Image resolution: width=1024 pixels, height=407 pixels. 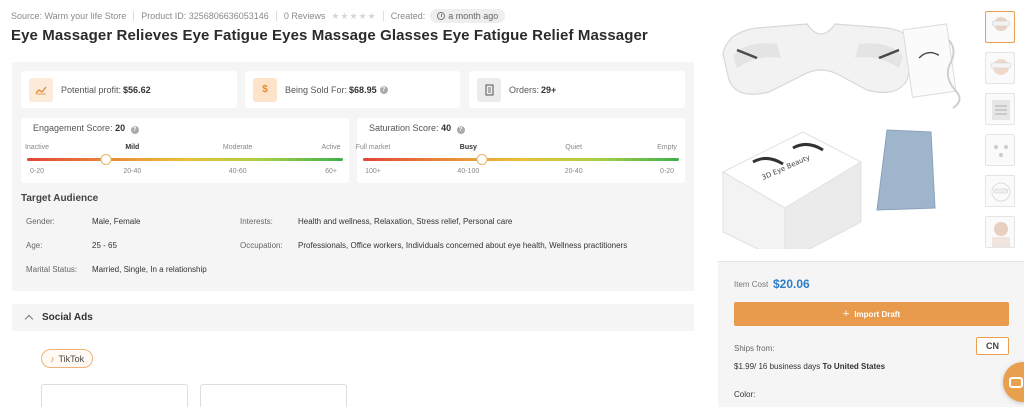 I want to click on orders-value: 29+, so click(x=549, y=89).